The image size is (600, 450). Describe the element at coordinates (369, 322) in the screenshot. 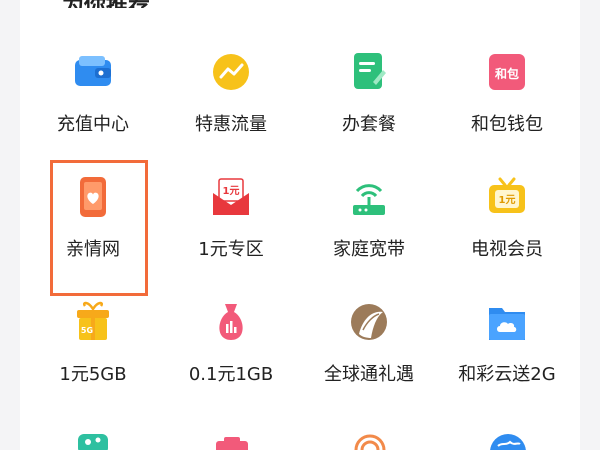

I see `globe-leaf-icon` at that location.